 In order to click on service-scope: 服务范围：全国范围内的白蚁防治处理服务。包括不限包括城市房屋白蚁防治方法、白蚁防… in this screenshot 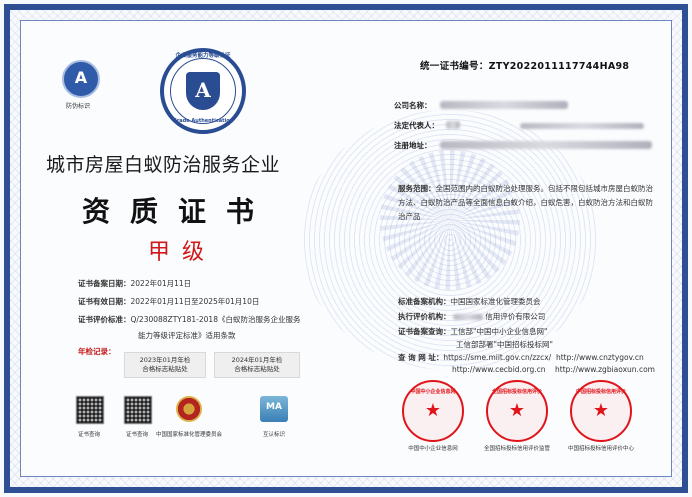, I will do `click(529, 203)`.